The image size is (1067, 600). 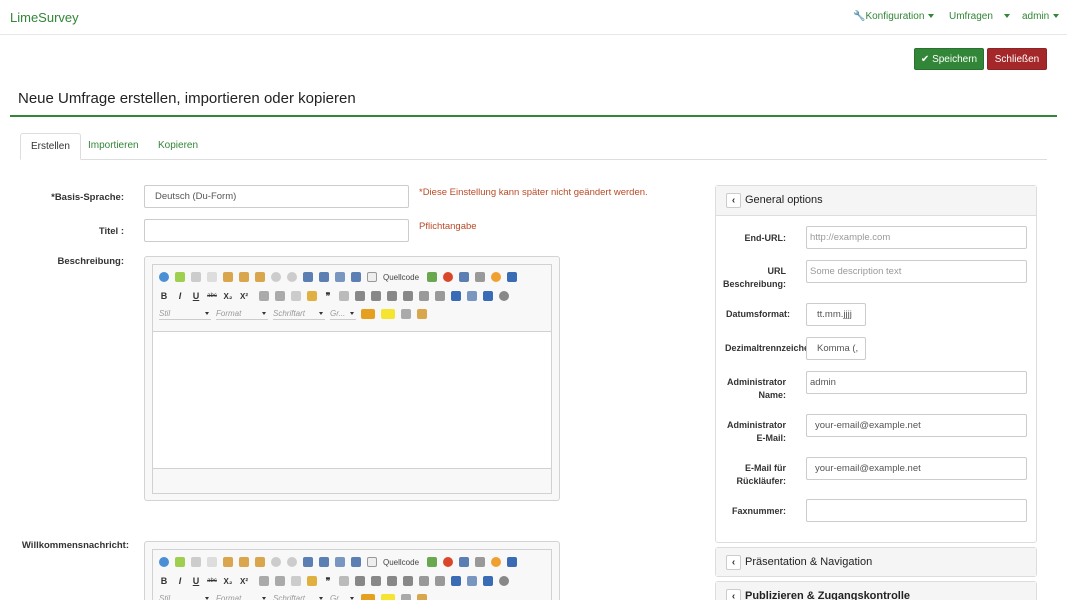 I want to click on align-center-icon, so click(x=376, y=581).